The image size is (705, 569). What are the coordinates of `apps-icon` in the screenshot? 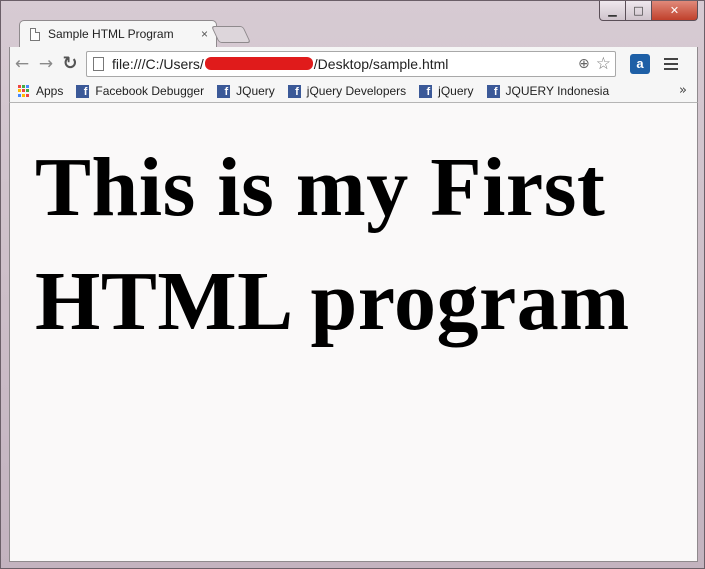 It's located at (24, 91).